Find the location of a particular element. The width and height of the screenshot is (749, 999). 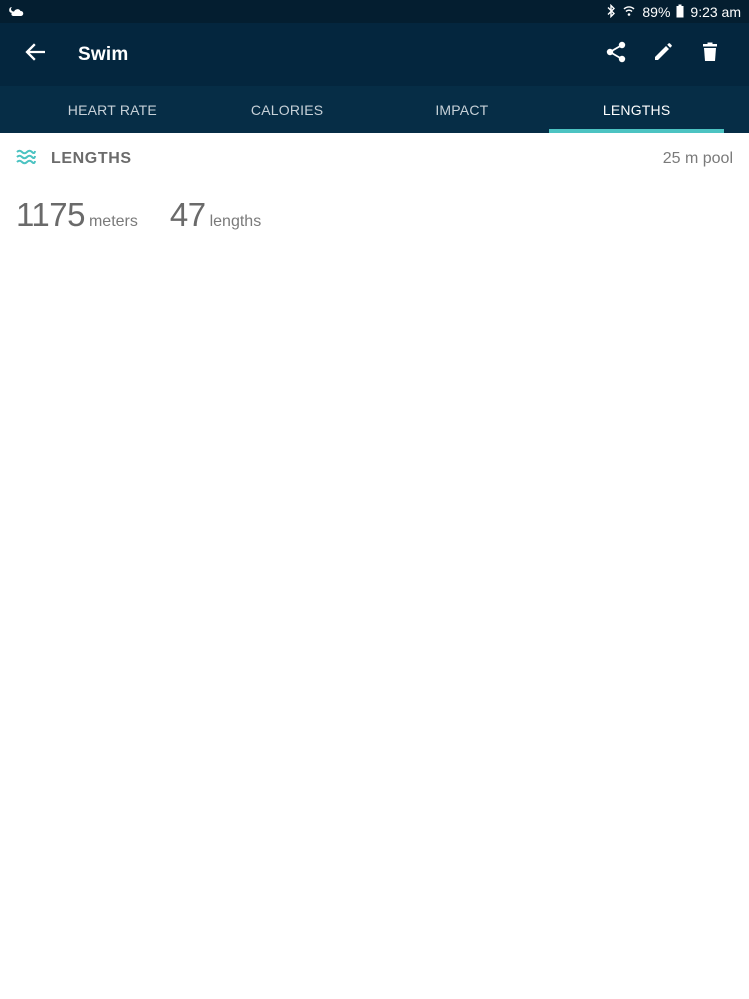

swim-stats: 1175 meters 47 lengths is located at coordinates (154, 215).